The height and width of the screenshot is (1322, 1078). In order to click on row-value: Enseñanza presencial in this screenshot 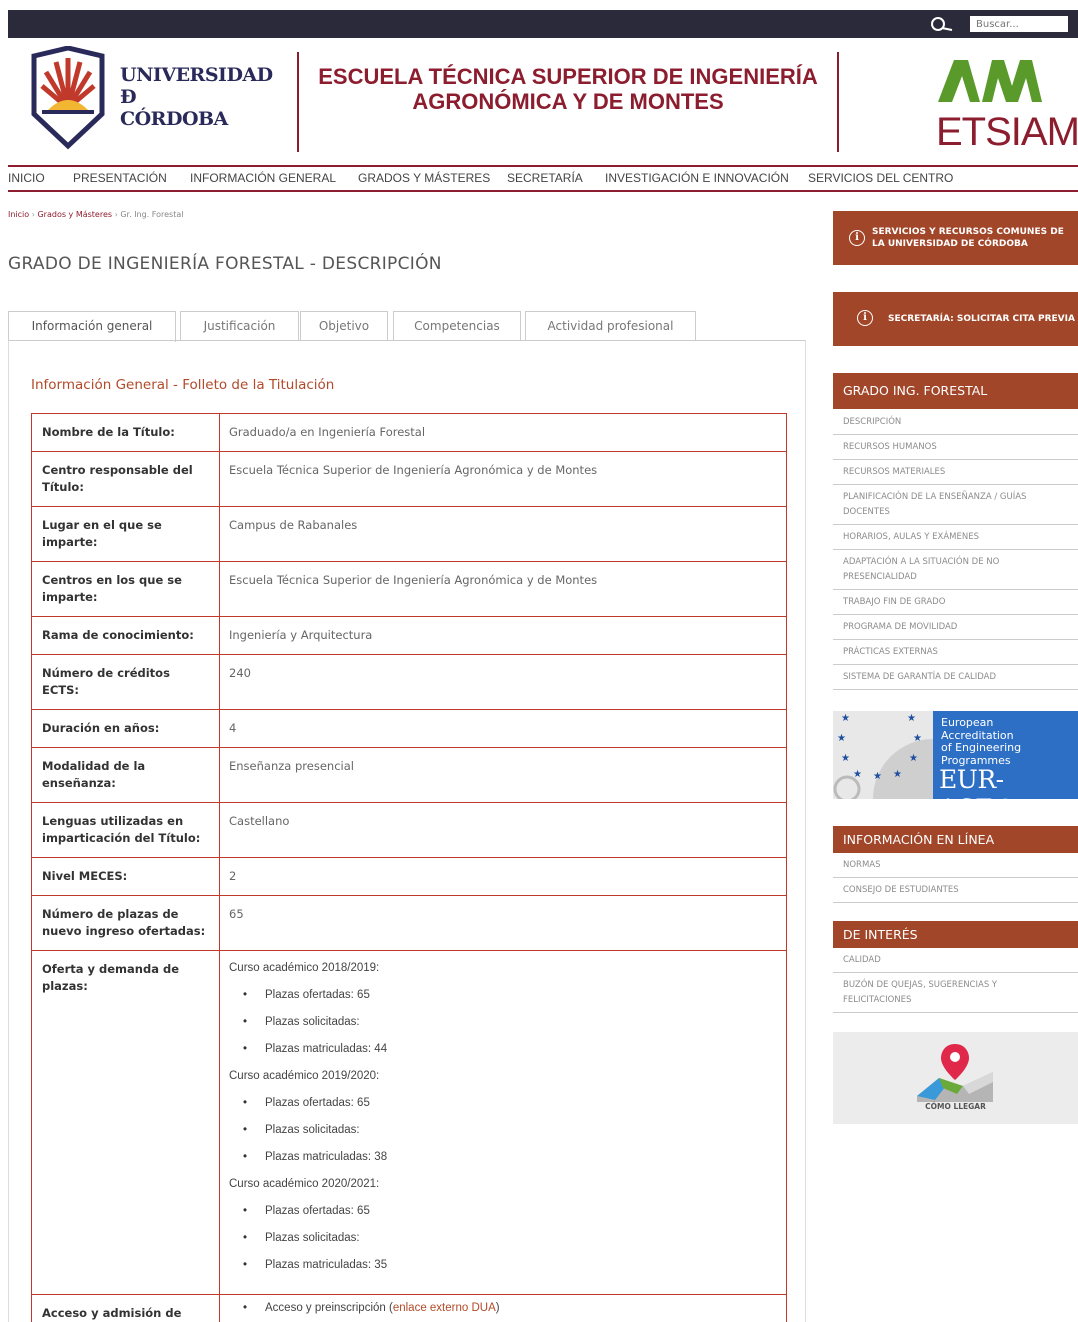, I will do `click(503, 775)`.